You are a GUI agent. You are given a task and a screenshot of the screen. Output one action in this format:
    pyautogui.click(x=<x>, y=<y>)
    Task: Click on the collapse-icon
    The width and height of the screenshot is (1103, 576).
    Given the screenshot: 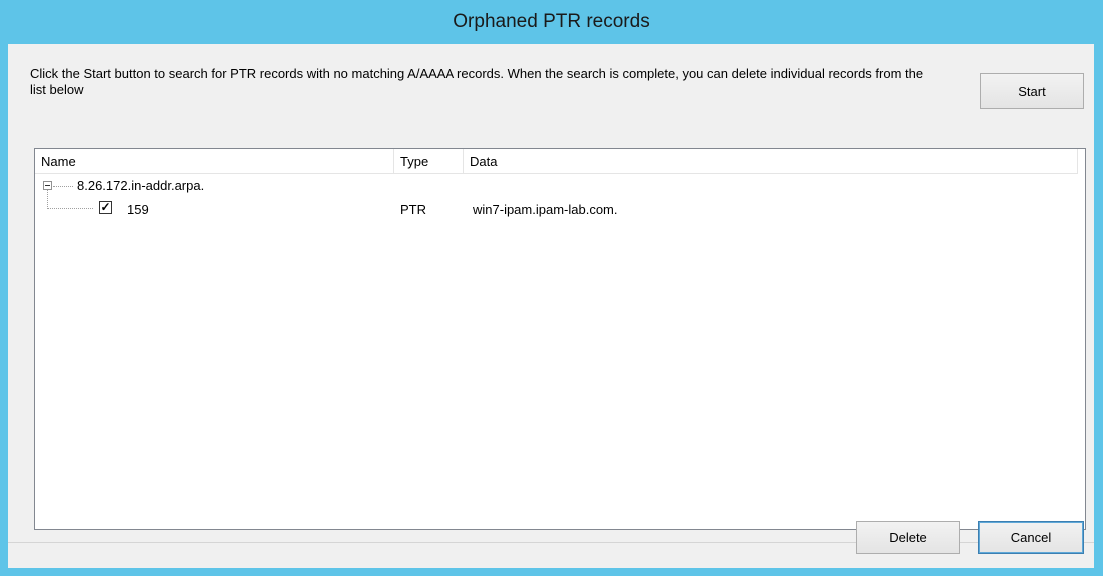 What is the action you would take?
    pyautogui.click(x=47, y=185)
    